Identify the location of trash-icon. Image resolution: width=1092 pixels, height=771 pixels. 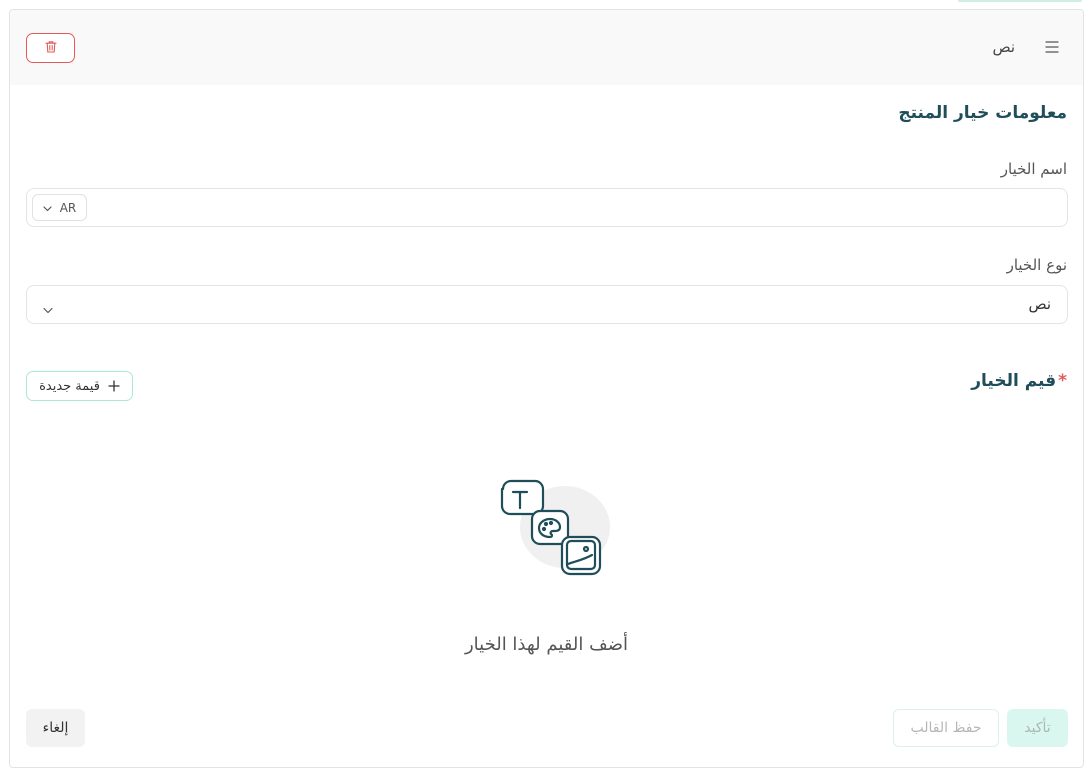
(51, 48).